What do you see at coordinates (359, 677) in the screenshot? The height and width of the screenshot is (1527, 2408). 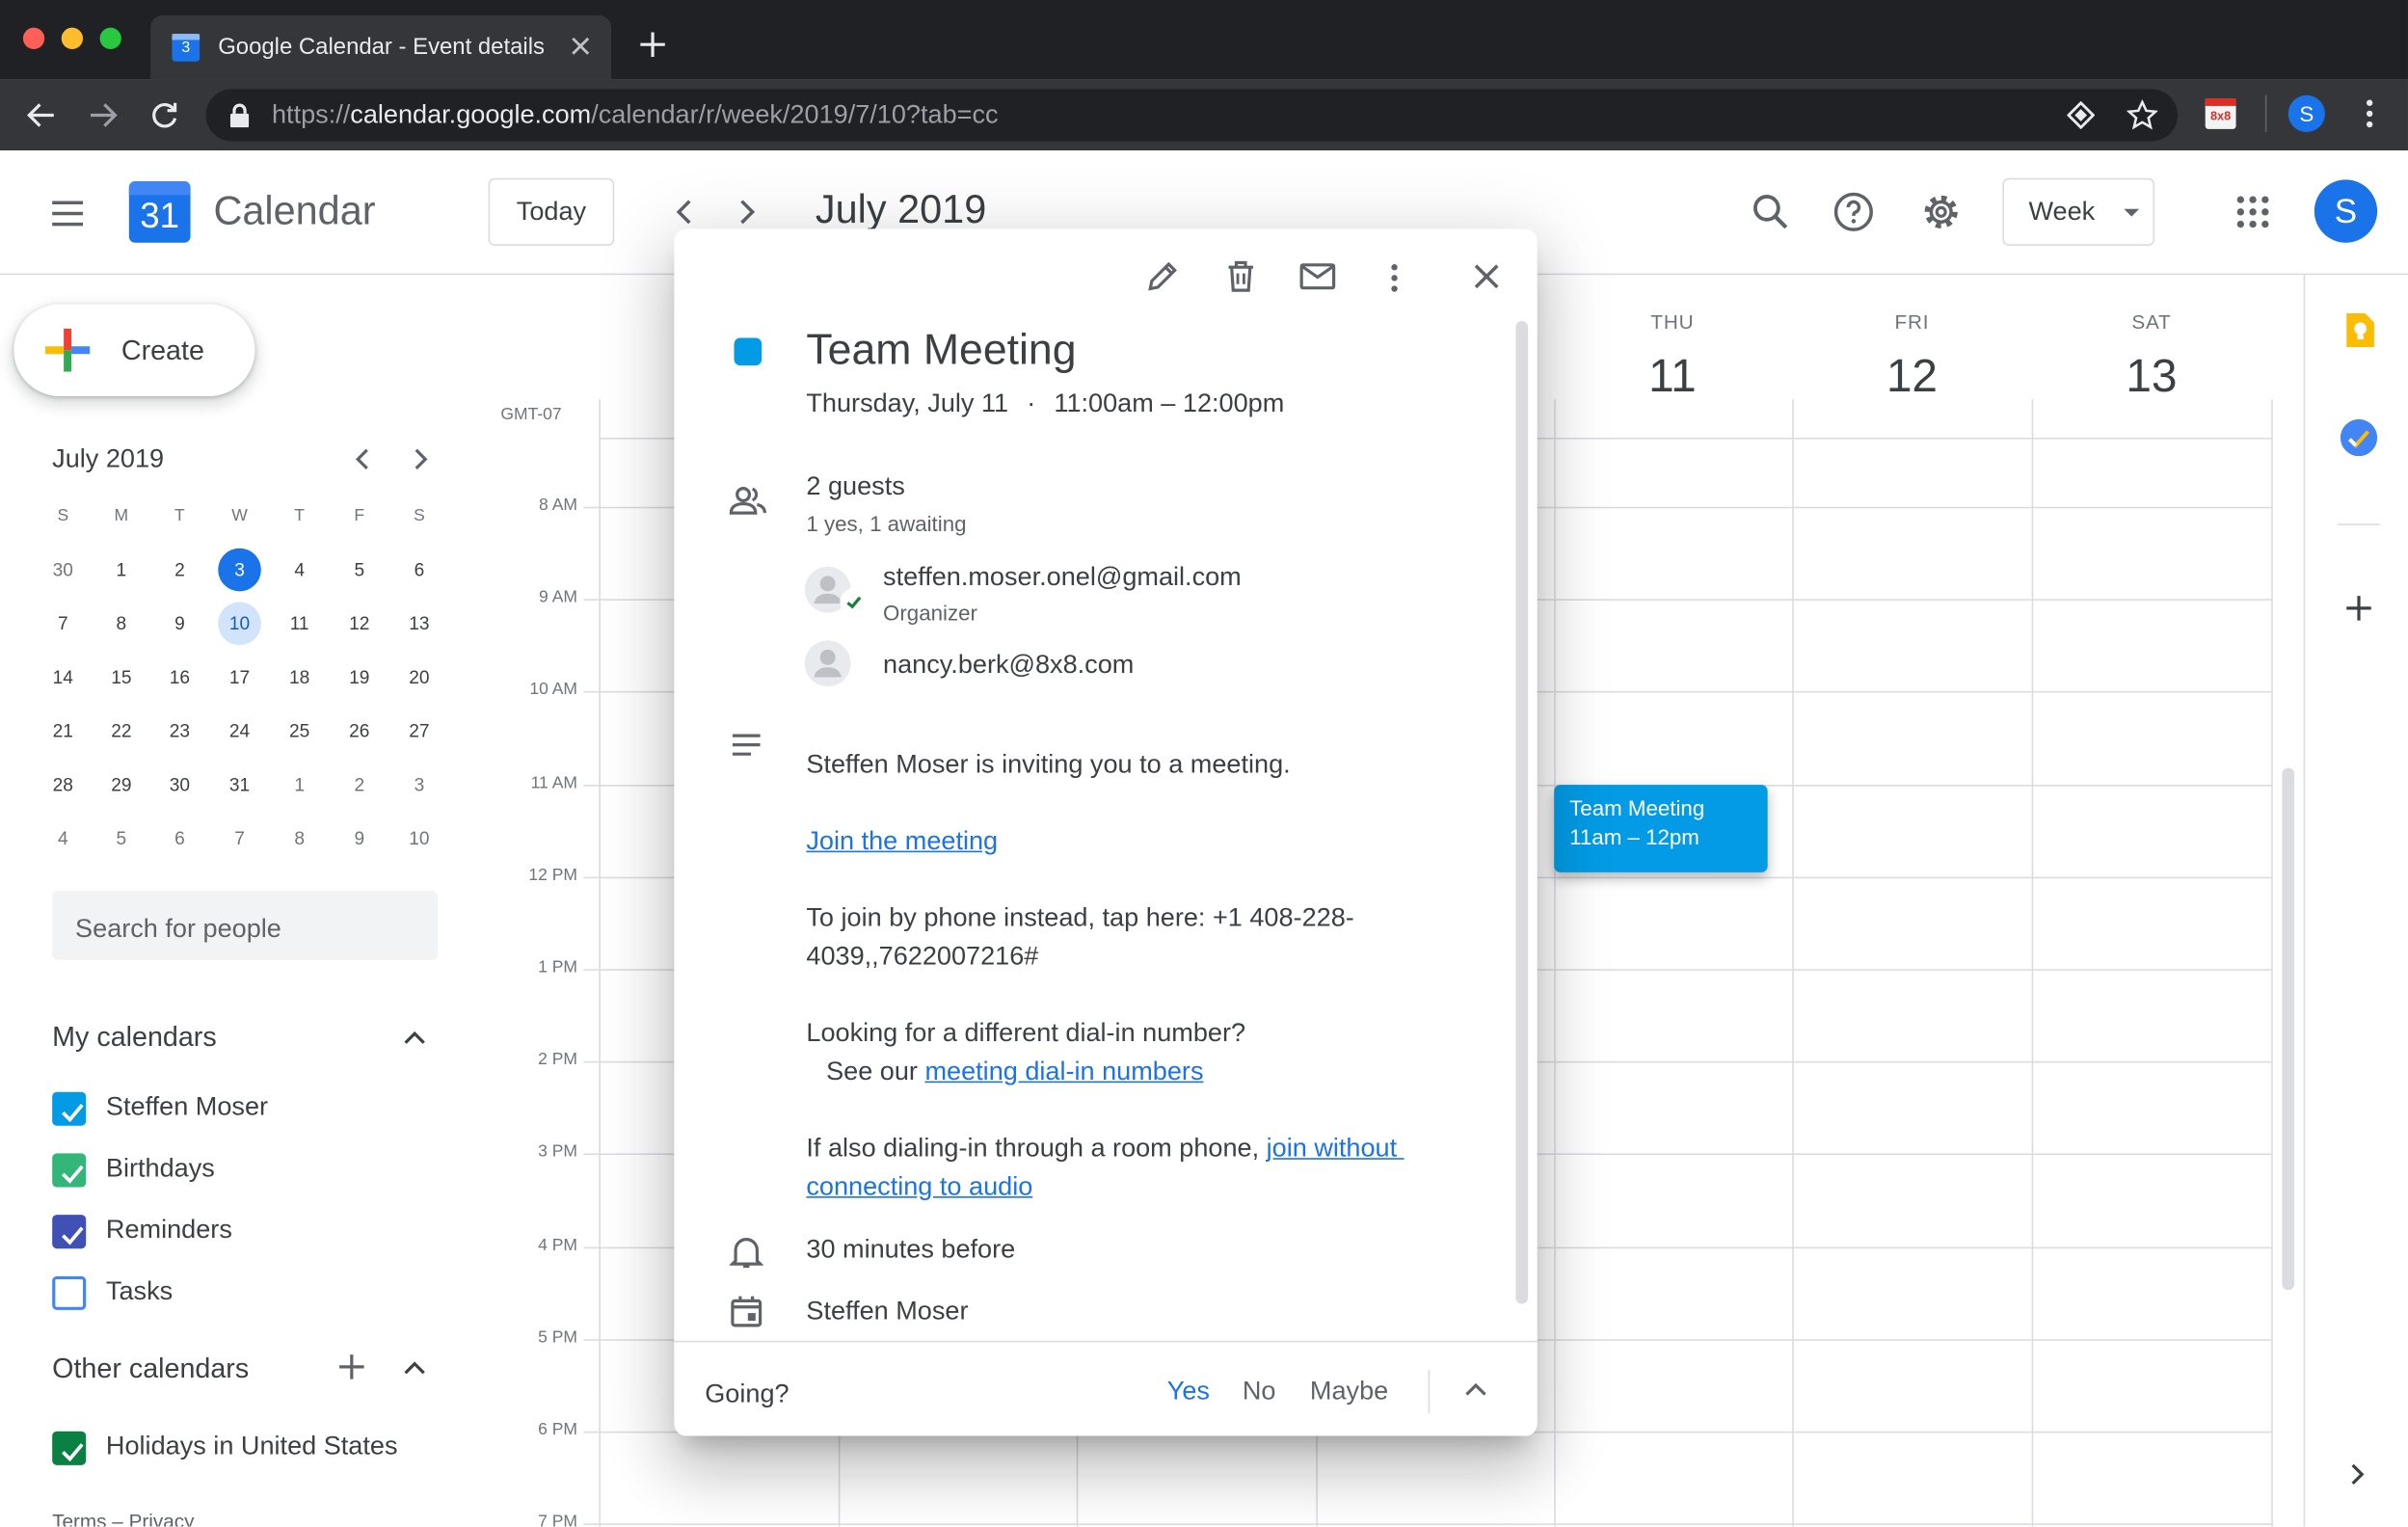 I see `mini-day: 19` at bounding box center [359, 677].